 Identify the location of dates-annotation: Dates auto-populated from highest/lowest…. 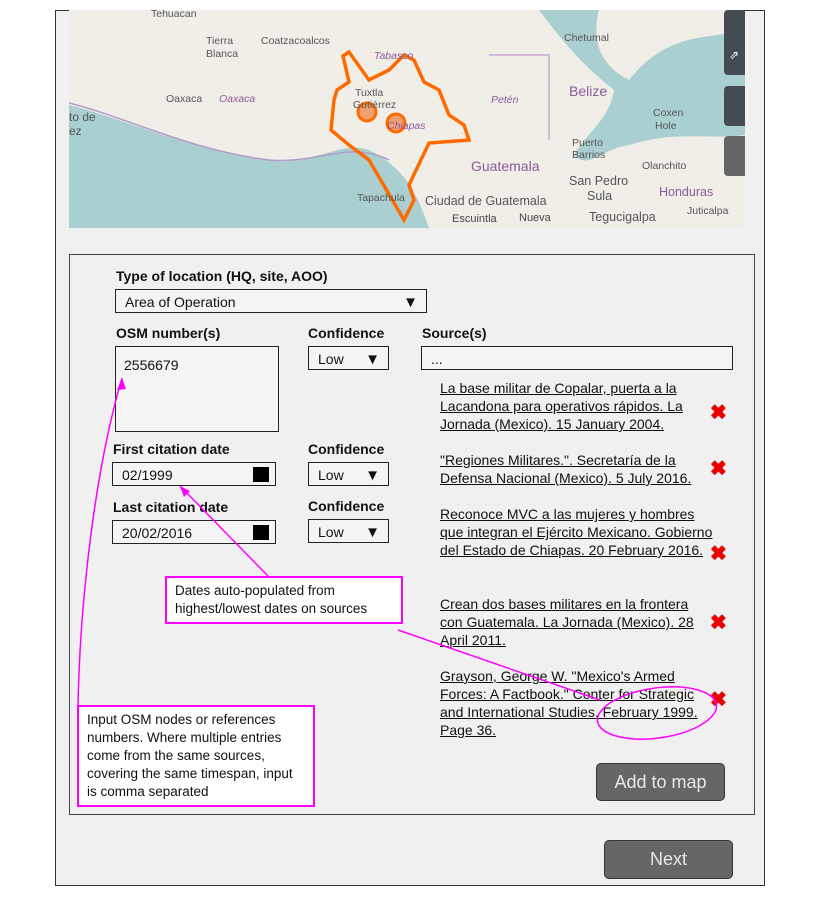
(284, 600).